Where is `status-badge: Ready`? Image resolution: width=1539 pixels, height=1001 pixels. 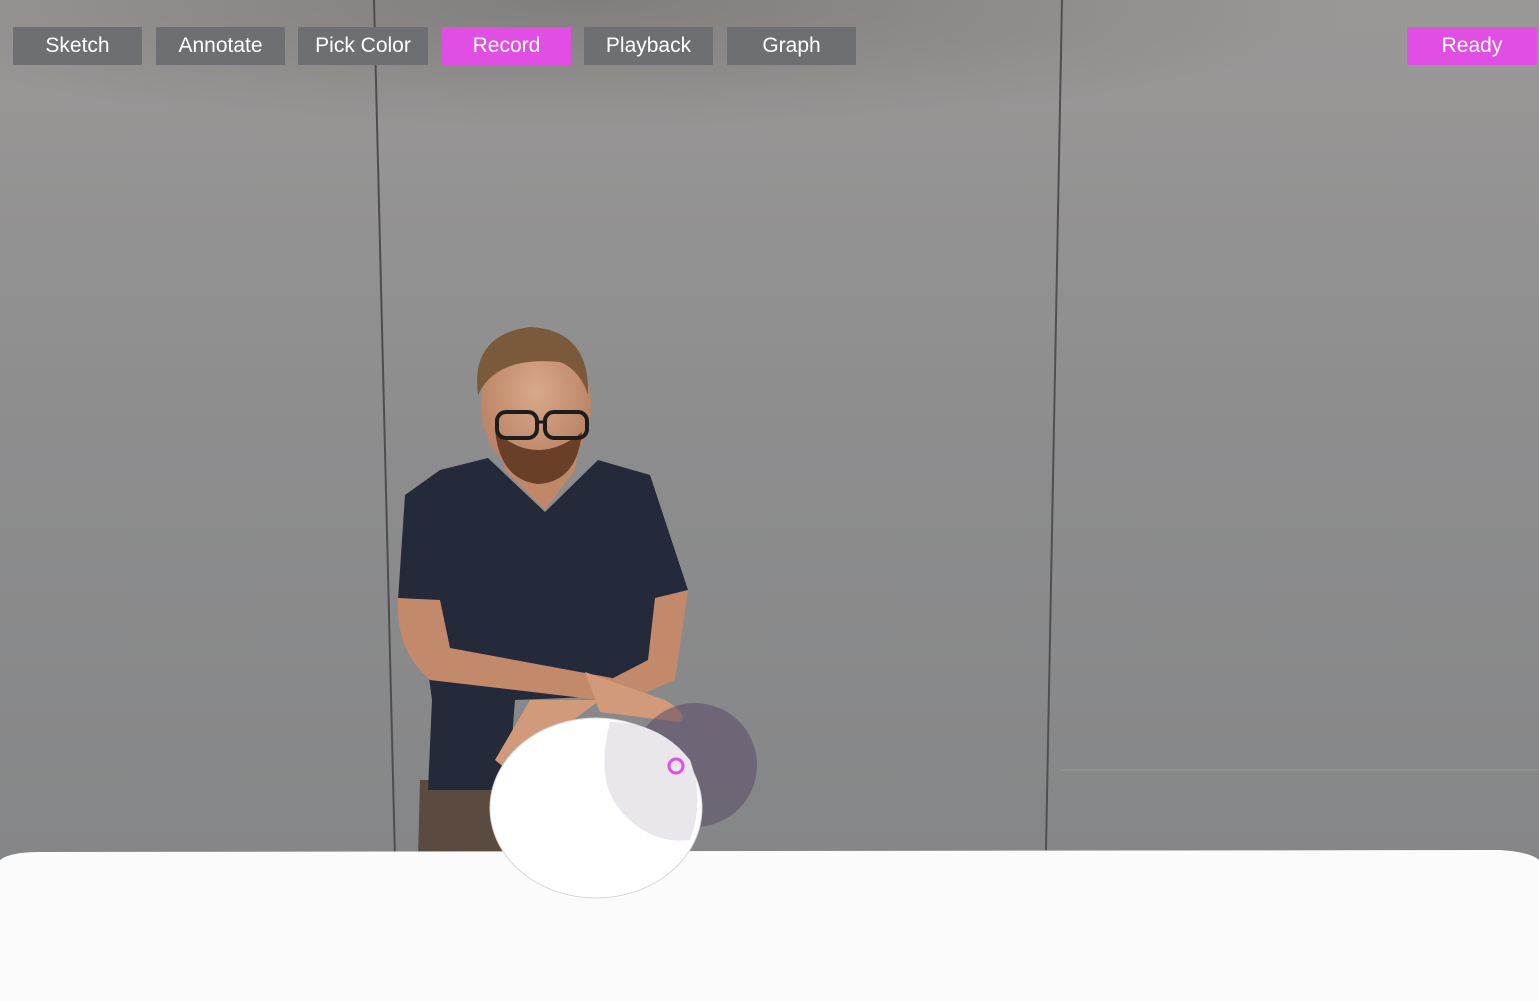
status-badge: Ready is located at coordinates (1472, 46).